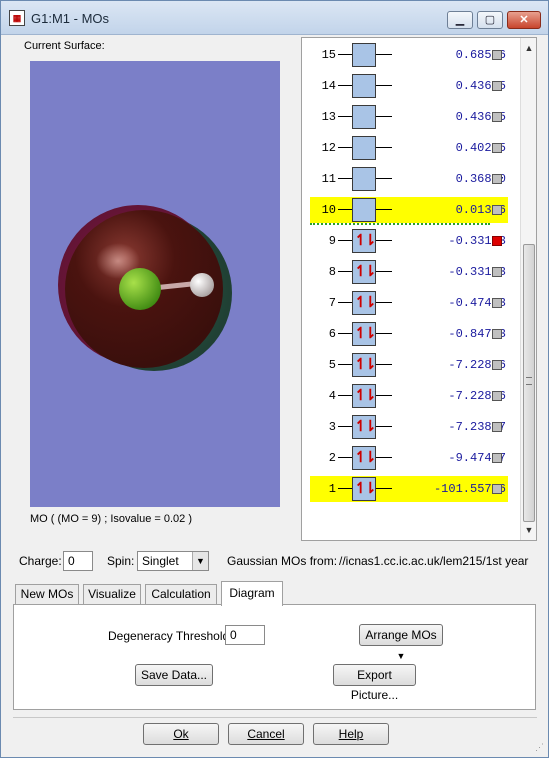  I want to click on mo-number: 9, so click(332, 241).